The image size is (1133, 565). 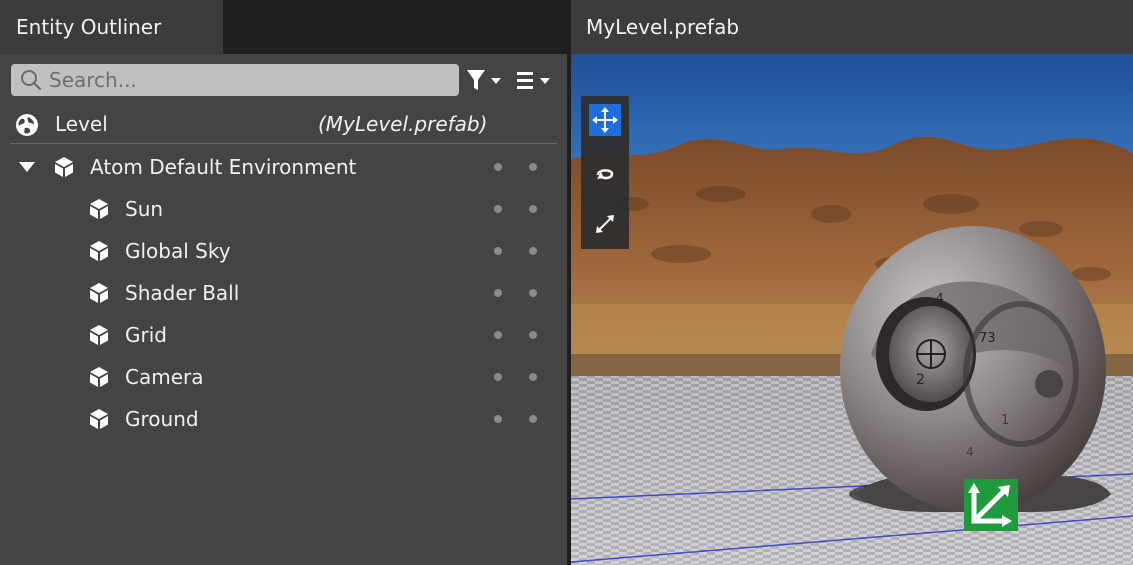 What do you see at coordinates (146, 335) in the screenshot?
I see `entity-label: Grid` at bounding box center [146, 335].